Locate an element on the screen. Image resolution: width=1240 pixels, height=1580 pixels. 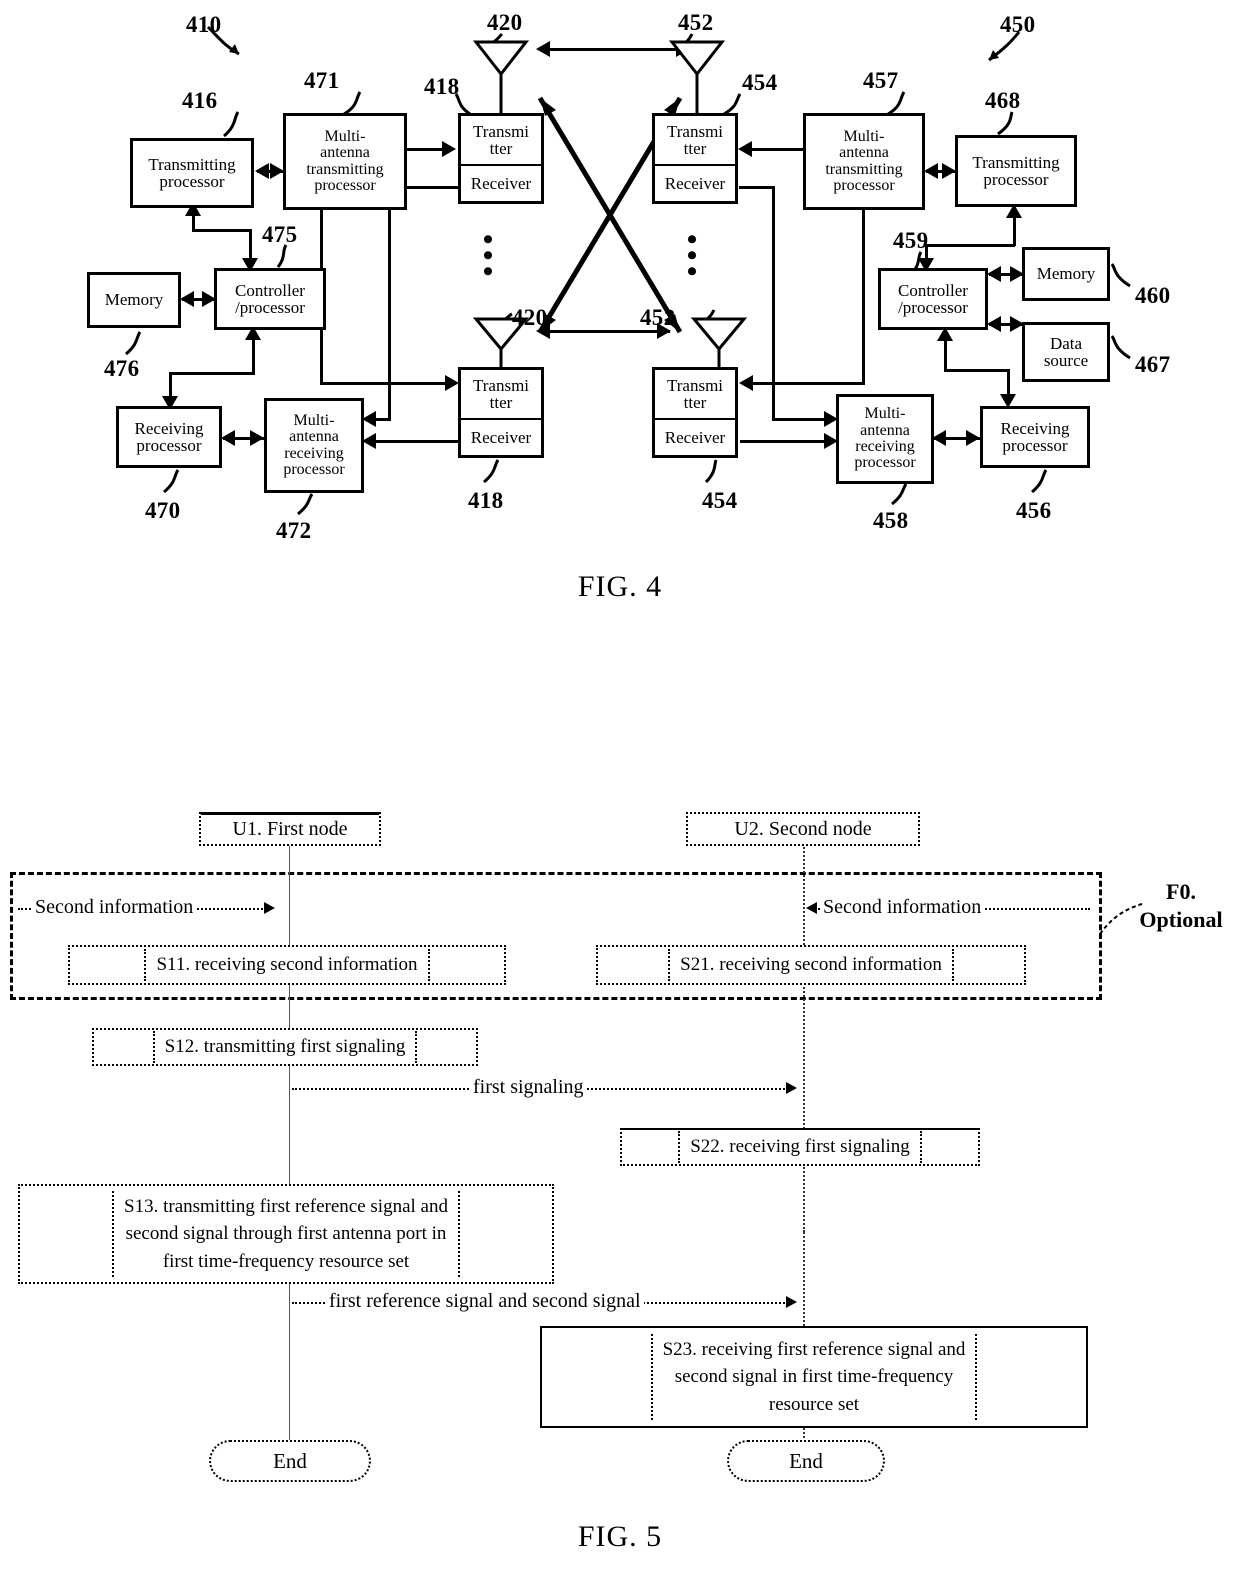
end-right: End is located at coordinates (806, 1461).